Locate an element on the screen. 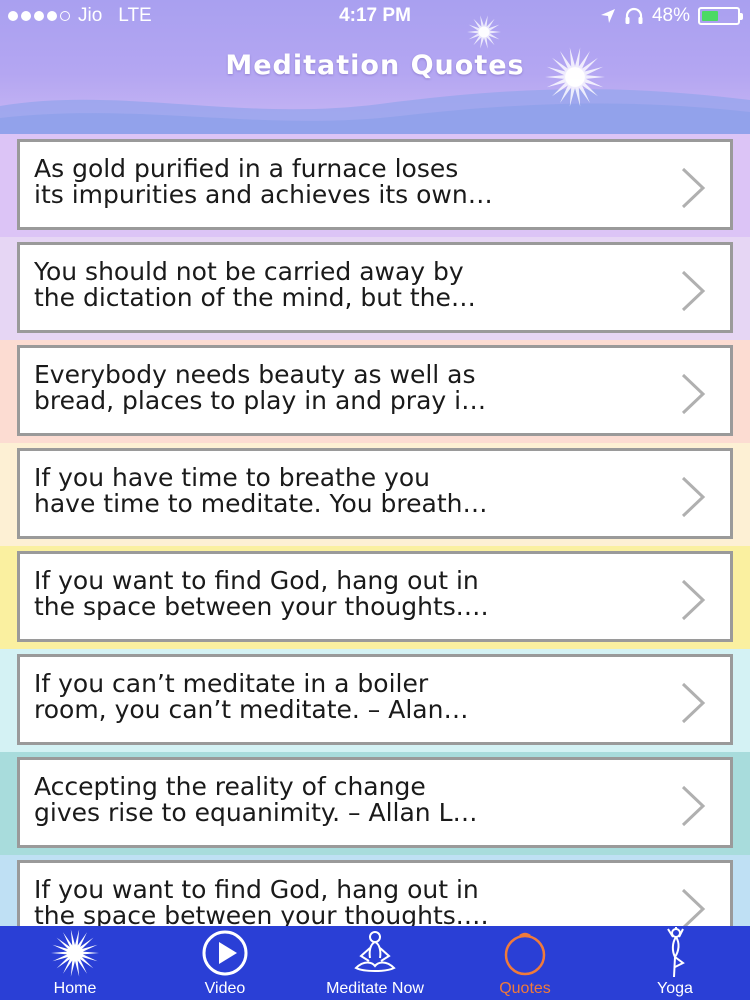 This screenshot has height=1000, width=750. tab-label: Video is located at coordinates (225, 988).